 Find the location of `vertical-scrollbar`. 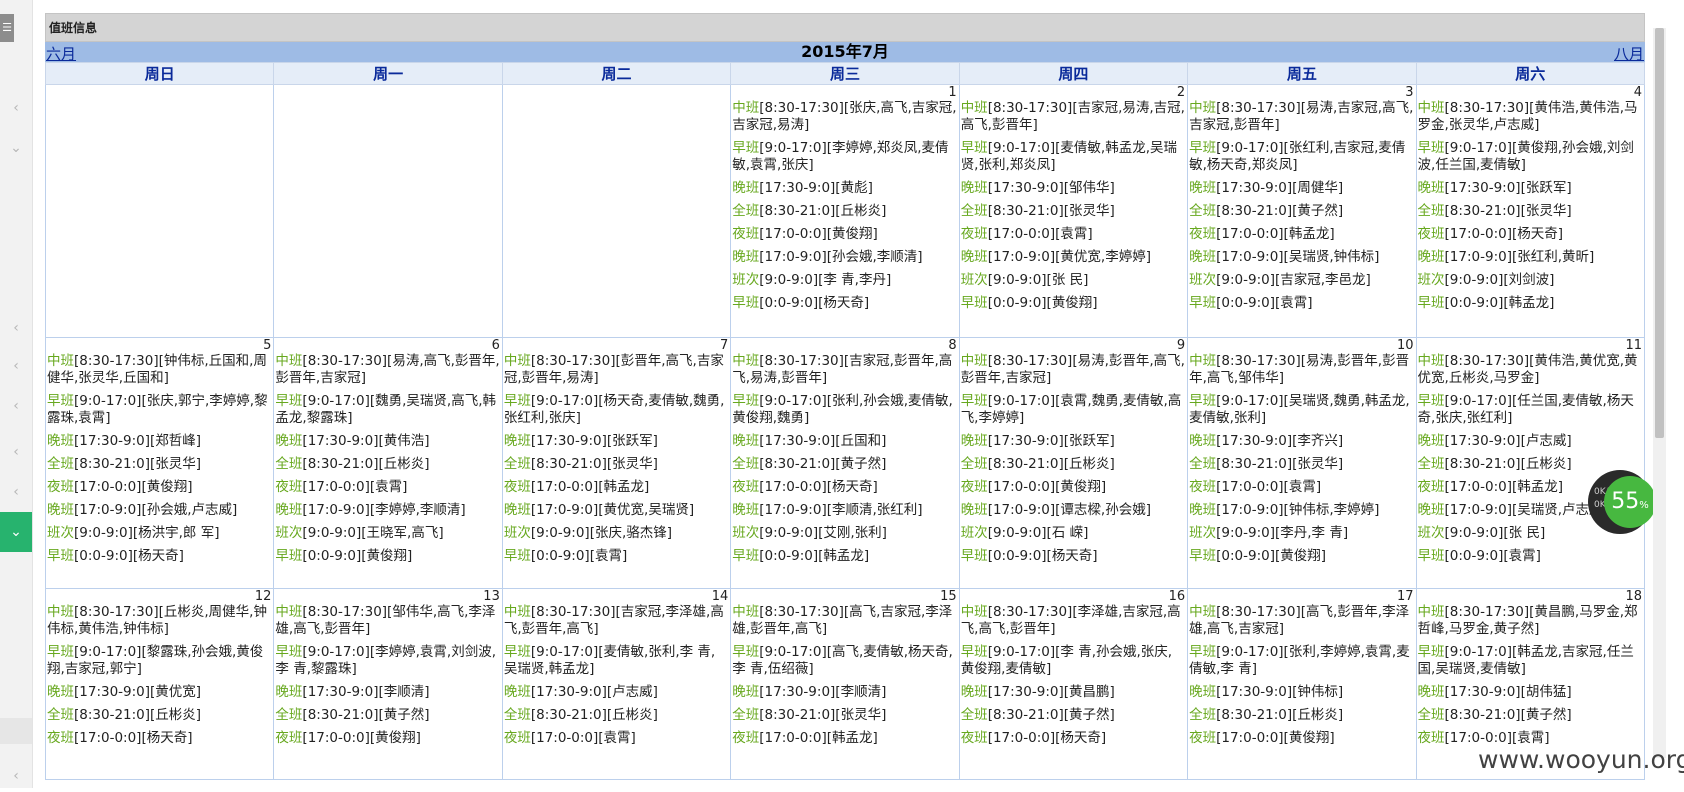

vertical-scrollbar is located at coordinates (1659, 393).